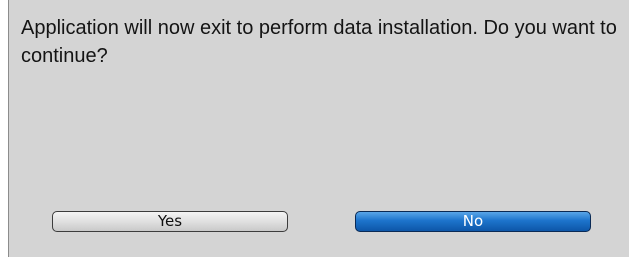 The image size is (629, 257). Describe the element at coordinates (170, 221) in the screenshot. I see `yes-button: Yes` at that location.